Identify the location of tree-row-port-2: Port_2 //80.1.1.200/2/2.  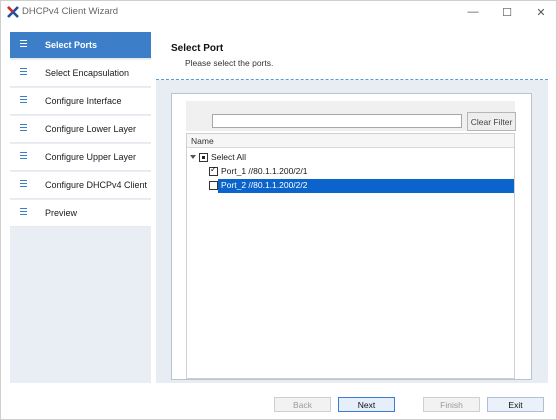
(360, 186).